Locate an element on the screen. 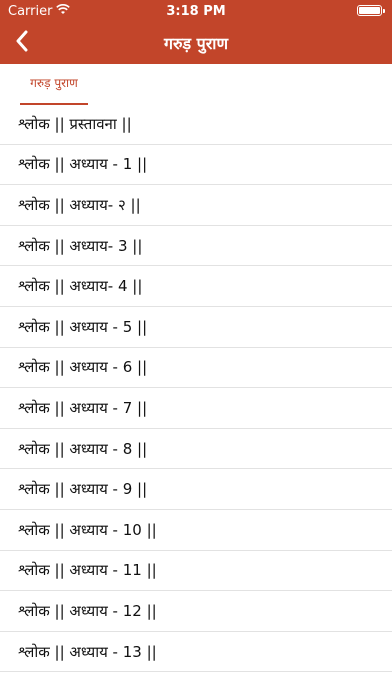  list-item-label: श्लोक || अध्याय - 10 || is located at coordinates (87, 529).